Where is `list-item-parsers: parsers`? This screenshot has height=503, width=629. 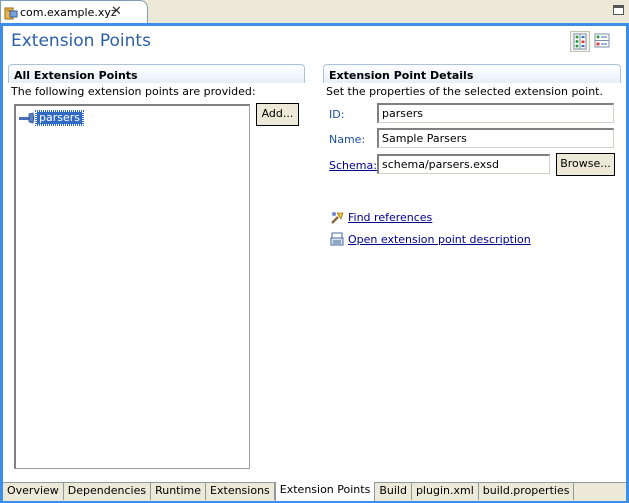 list-item-parsers: parsers is located at coordinates (51, 117).